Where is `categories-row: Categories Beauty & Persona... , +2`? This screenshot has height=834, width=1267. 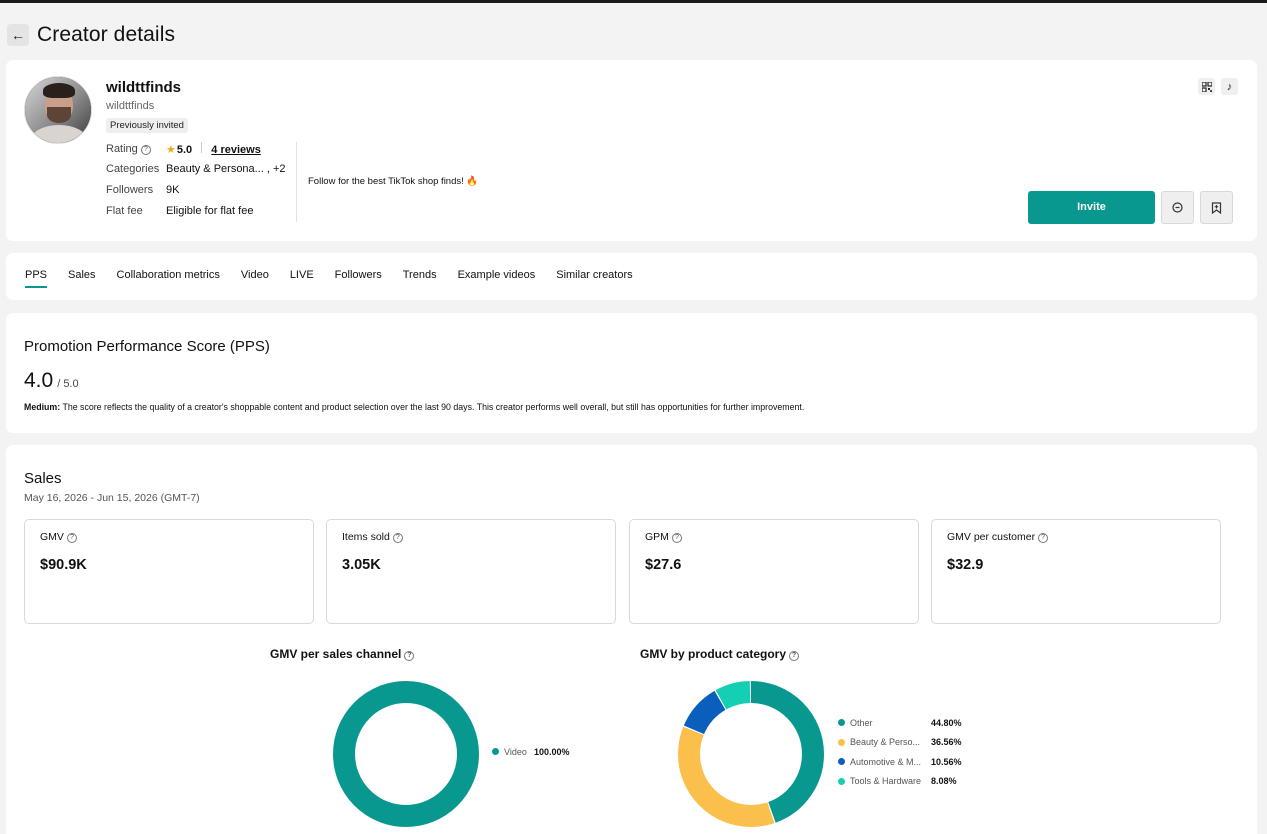 categories-row: Categories Beauty & Persona... , +2 is located at coordinates (196, 169).